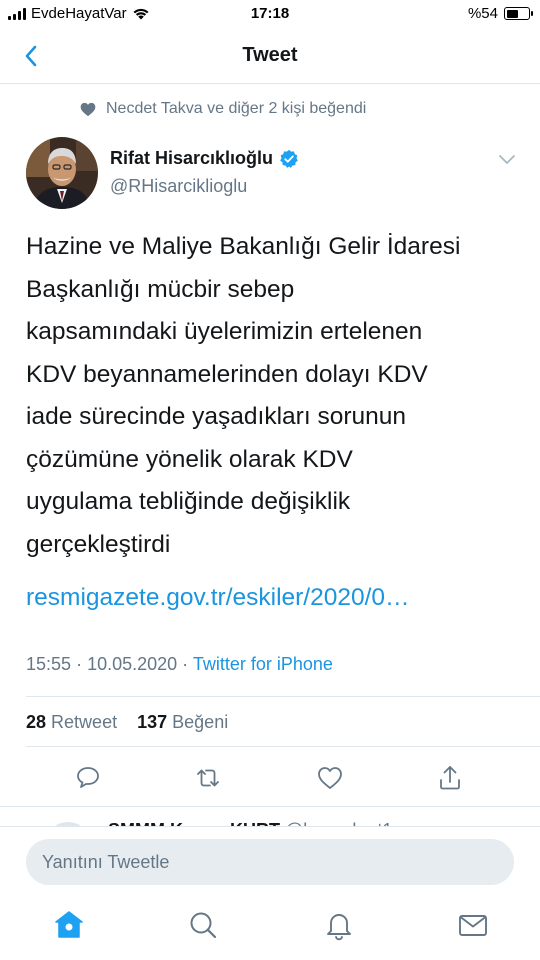  Describe the element at coordinates (192, 158) in the screenshot. I see `author-name: Rifat Hisarcıklıoğlu` at that location.